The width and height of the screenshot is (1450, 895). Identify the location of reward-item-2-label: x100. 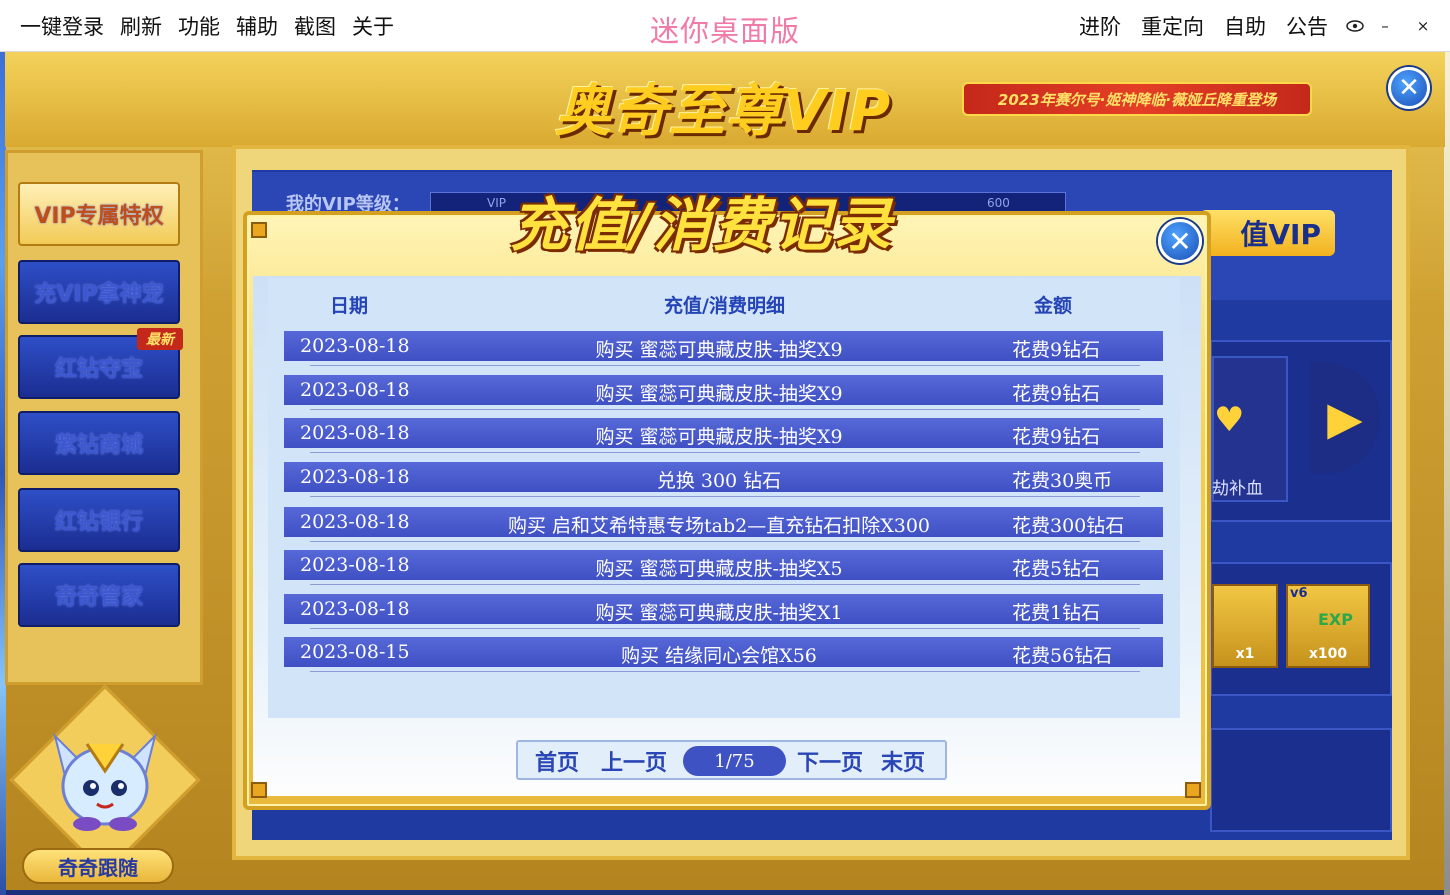
(1328, 654).